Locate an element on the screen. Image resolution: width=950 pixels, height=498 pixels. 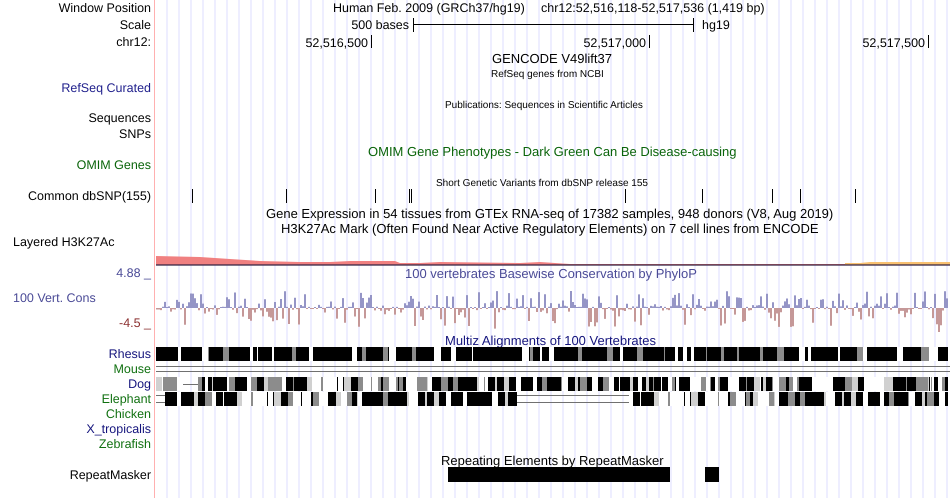
track-title: 100 vertebrates Basewise Conservation by PhyloP is located at coordinates (551, 273).